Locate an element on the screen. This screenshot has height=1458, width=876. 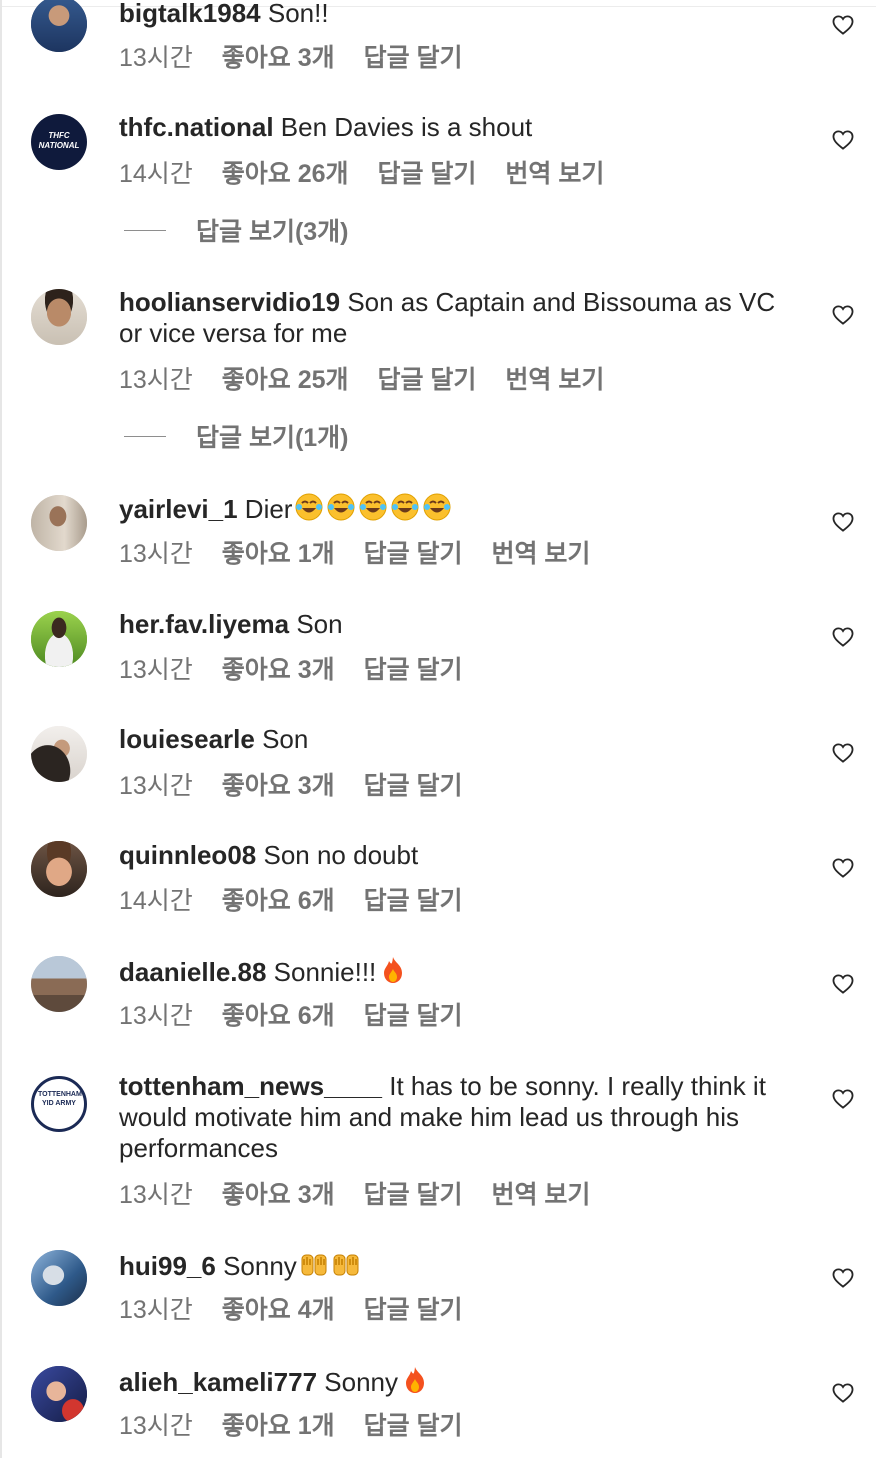
view-replies-label: 답글 보기(3개) is located at coordinates (272, 230).